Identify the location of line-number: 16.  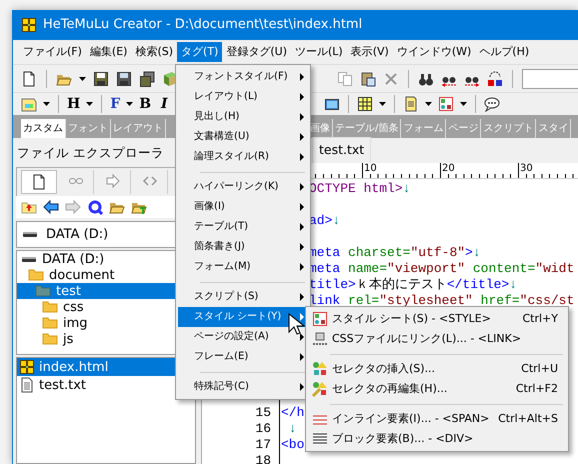
(263, 428).